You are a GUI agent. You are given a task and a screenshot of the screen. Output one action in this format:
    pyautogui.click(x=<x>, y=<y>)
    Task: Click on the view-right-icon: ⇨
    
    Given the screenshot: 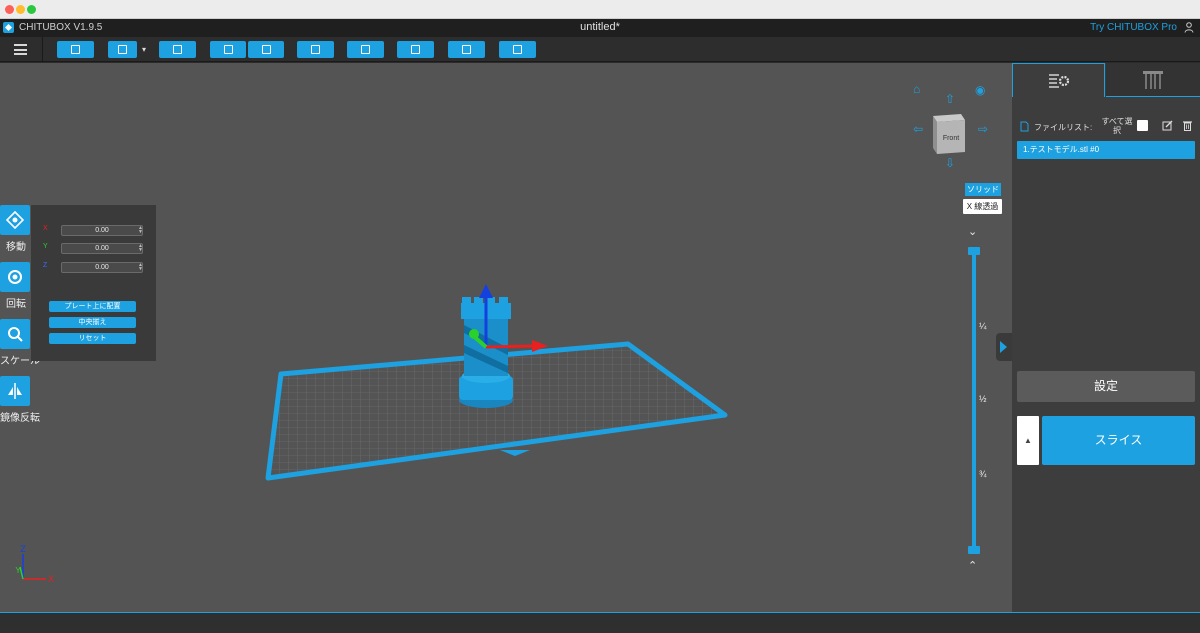 What is the action you would take?
    pyautogui.click(x=983, y=129)
    